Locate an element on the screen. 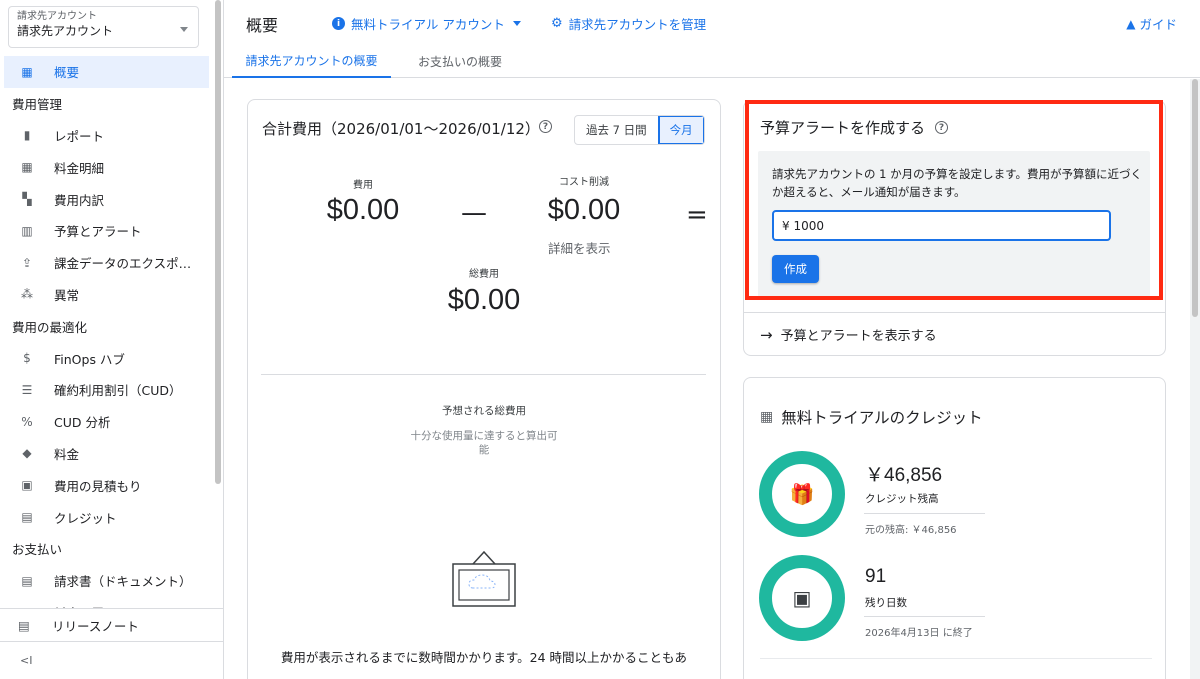 The height and width of the screenshot is (679, 1200). sidebar-item: ☰ 確約利用割引（CUD） is located at coordinates (107, 390).